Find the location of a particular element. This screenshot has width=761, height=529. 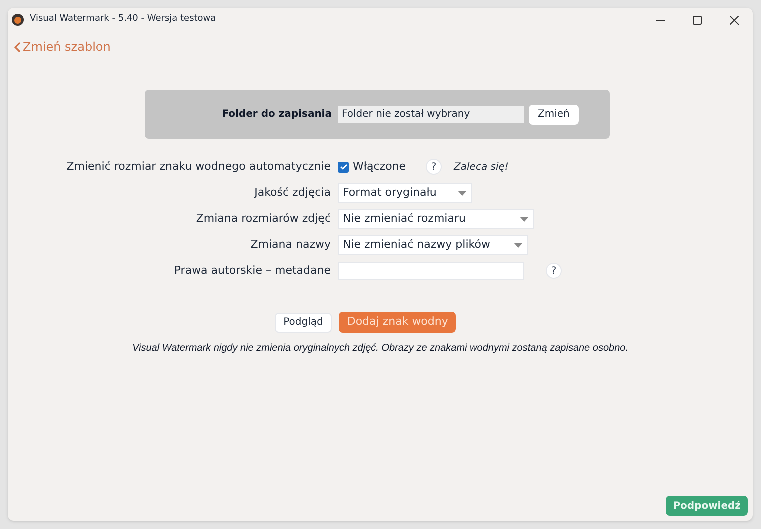

field-label: Zmiana rozmiarów zdjęć is located at coordinates (263, 218).